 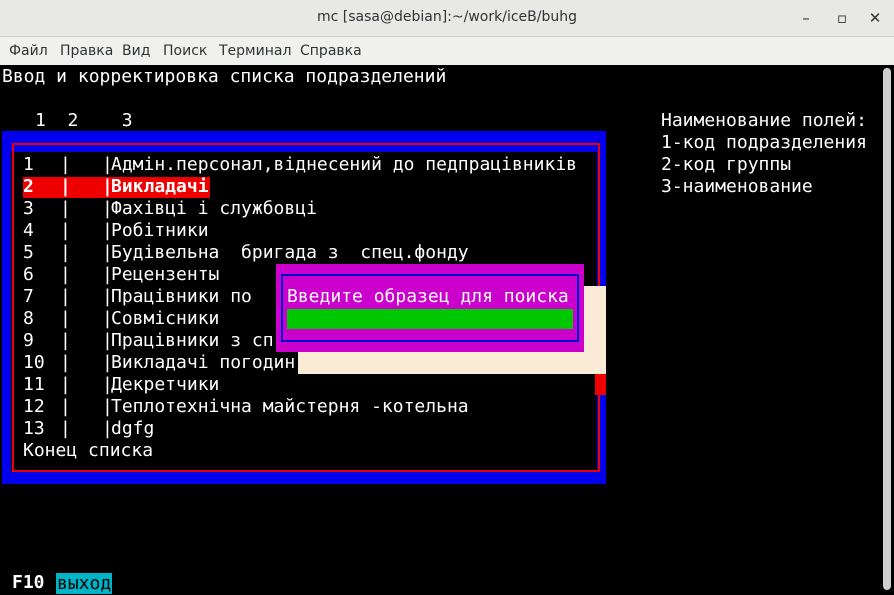 I want to click on shadow-highlight, so click(x=600, y=384).